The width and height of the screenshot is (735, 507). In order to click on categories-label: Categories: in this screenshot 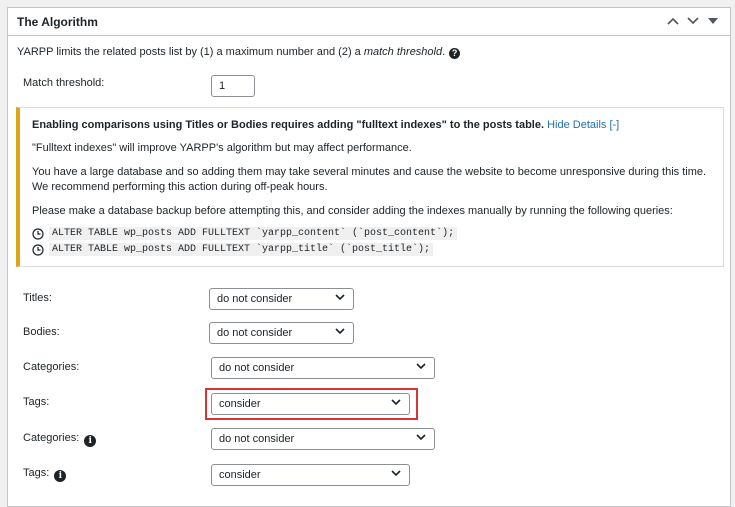, I will do `click(51, 367)`.